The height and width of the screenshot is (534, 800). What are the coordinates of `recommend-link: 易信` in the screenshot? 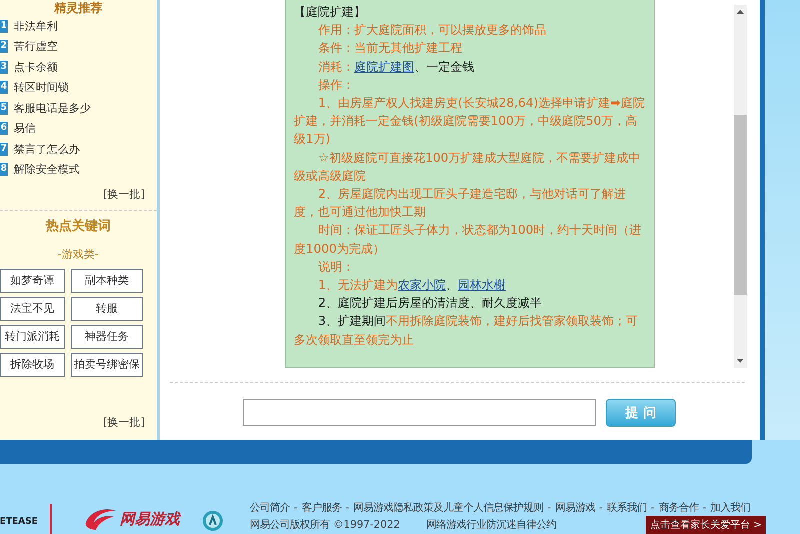 It's located at (25, 128).